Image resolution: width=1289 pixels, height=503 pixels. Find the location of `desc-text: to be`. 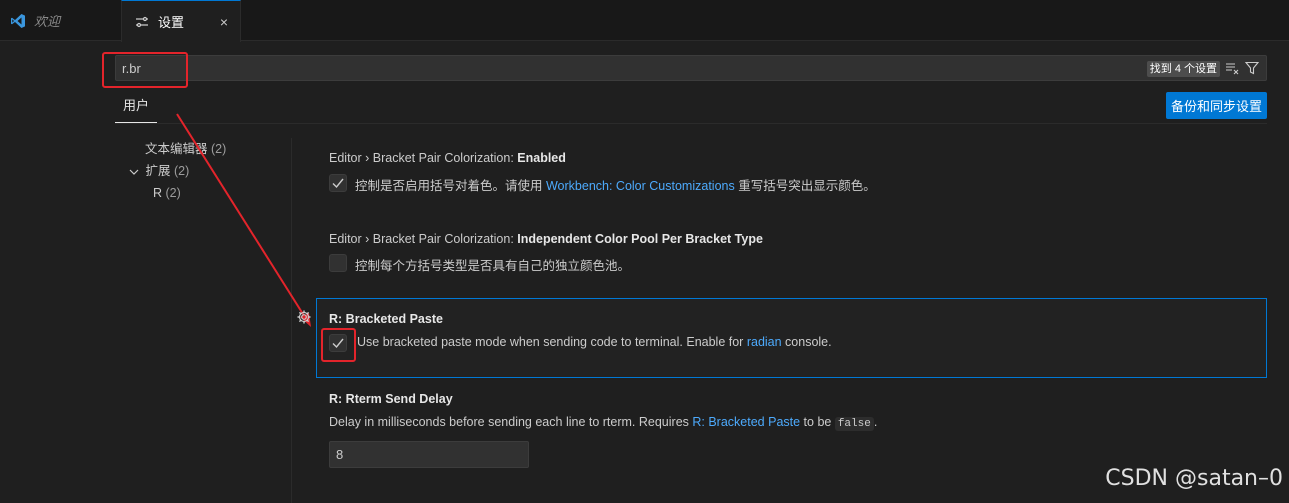

desc-text: to be is located at coordinates (817, 422).